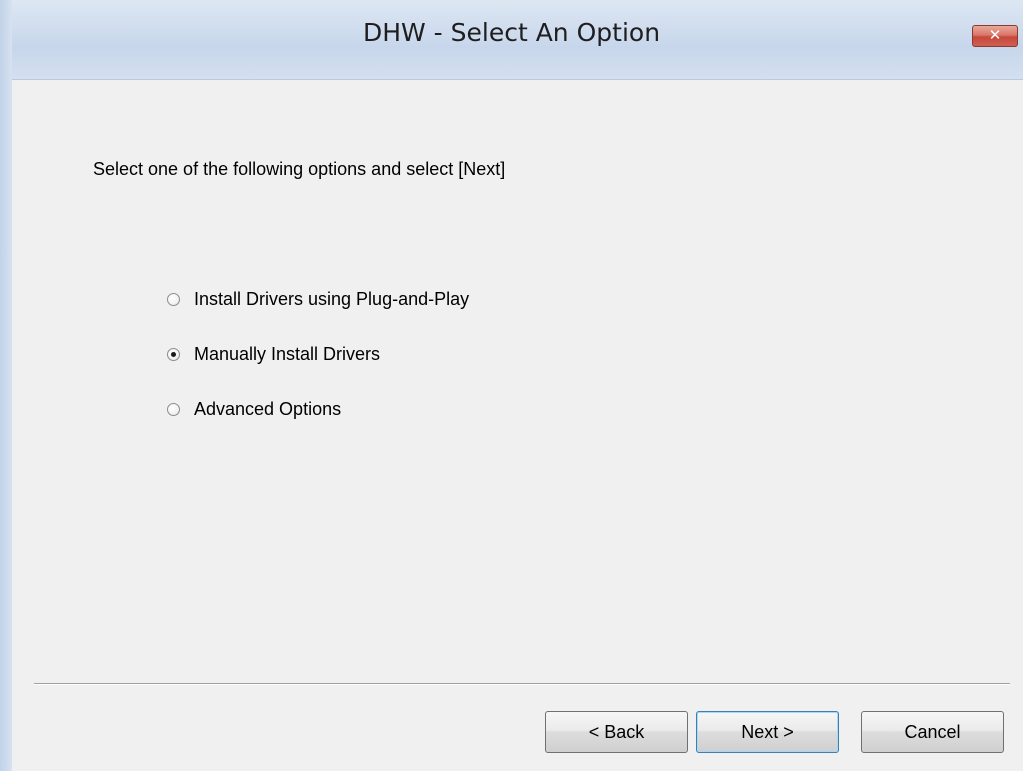 Image resolution: width=1023 pixels, height=771 pixels. What do you see at coordinates (932, 732) in the screenshot?
I see `cancel-button: Cancel` at bounding box center [932, 732].